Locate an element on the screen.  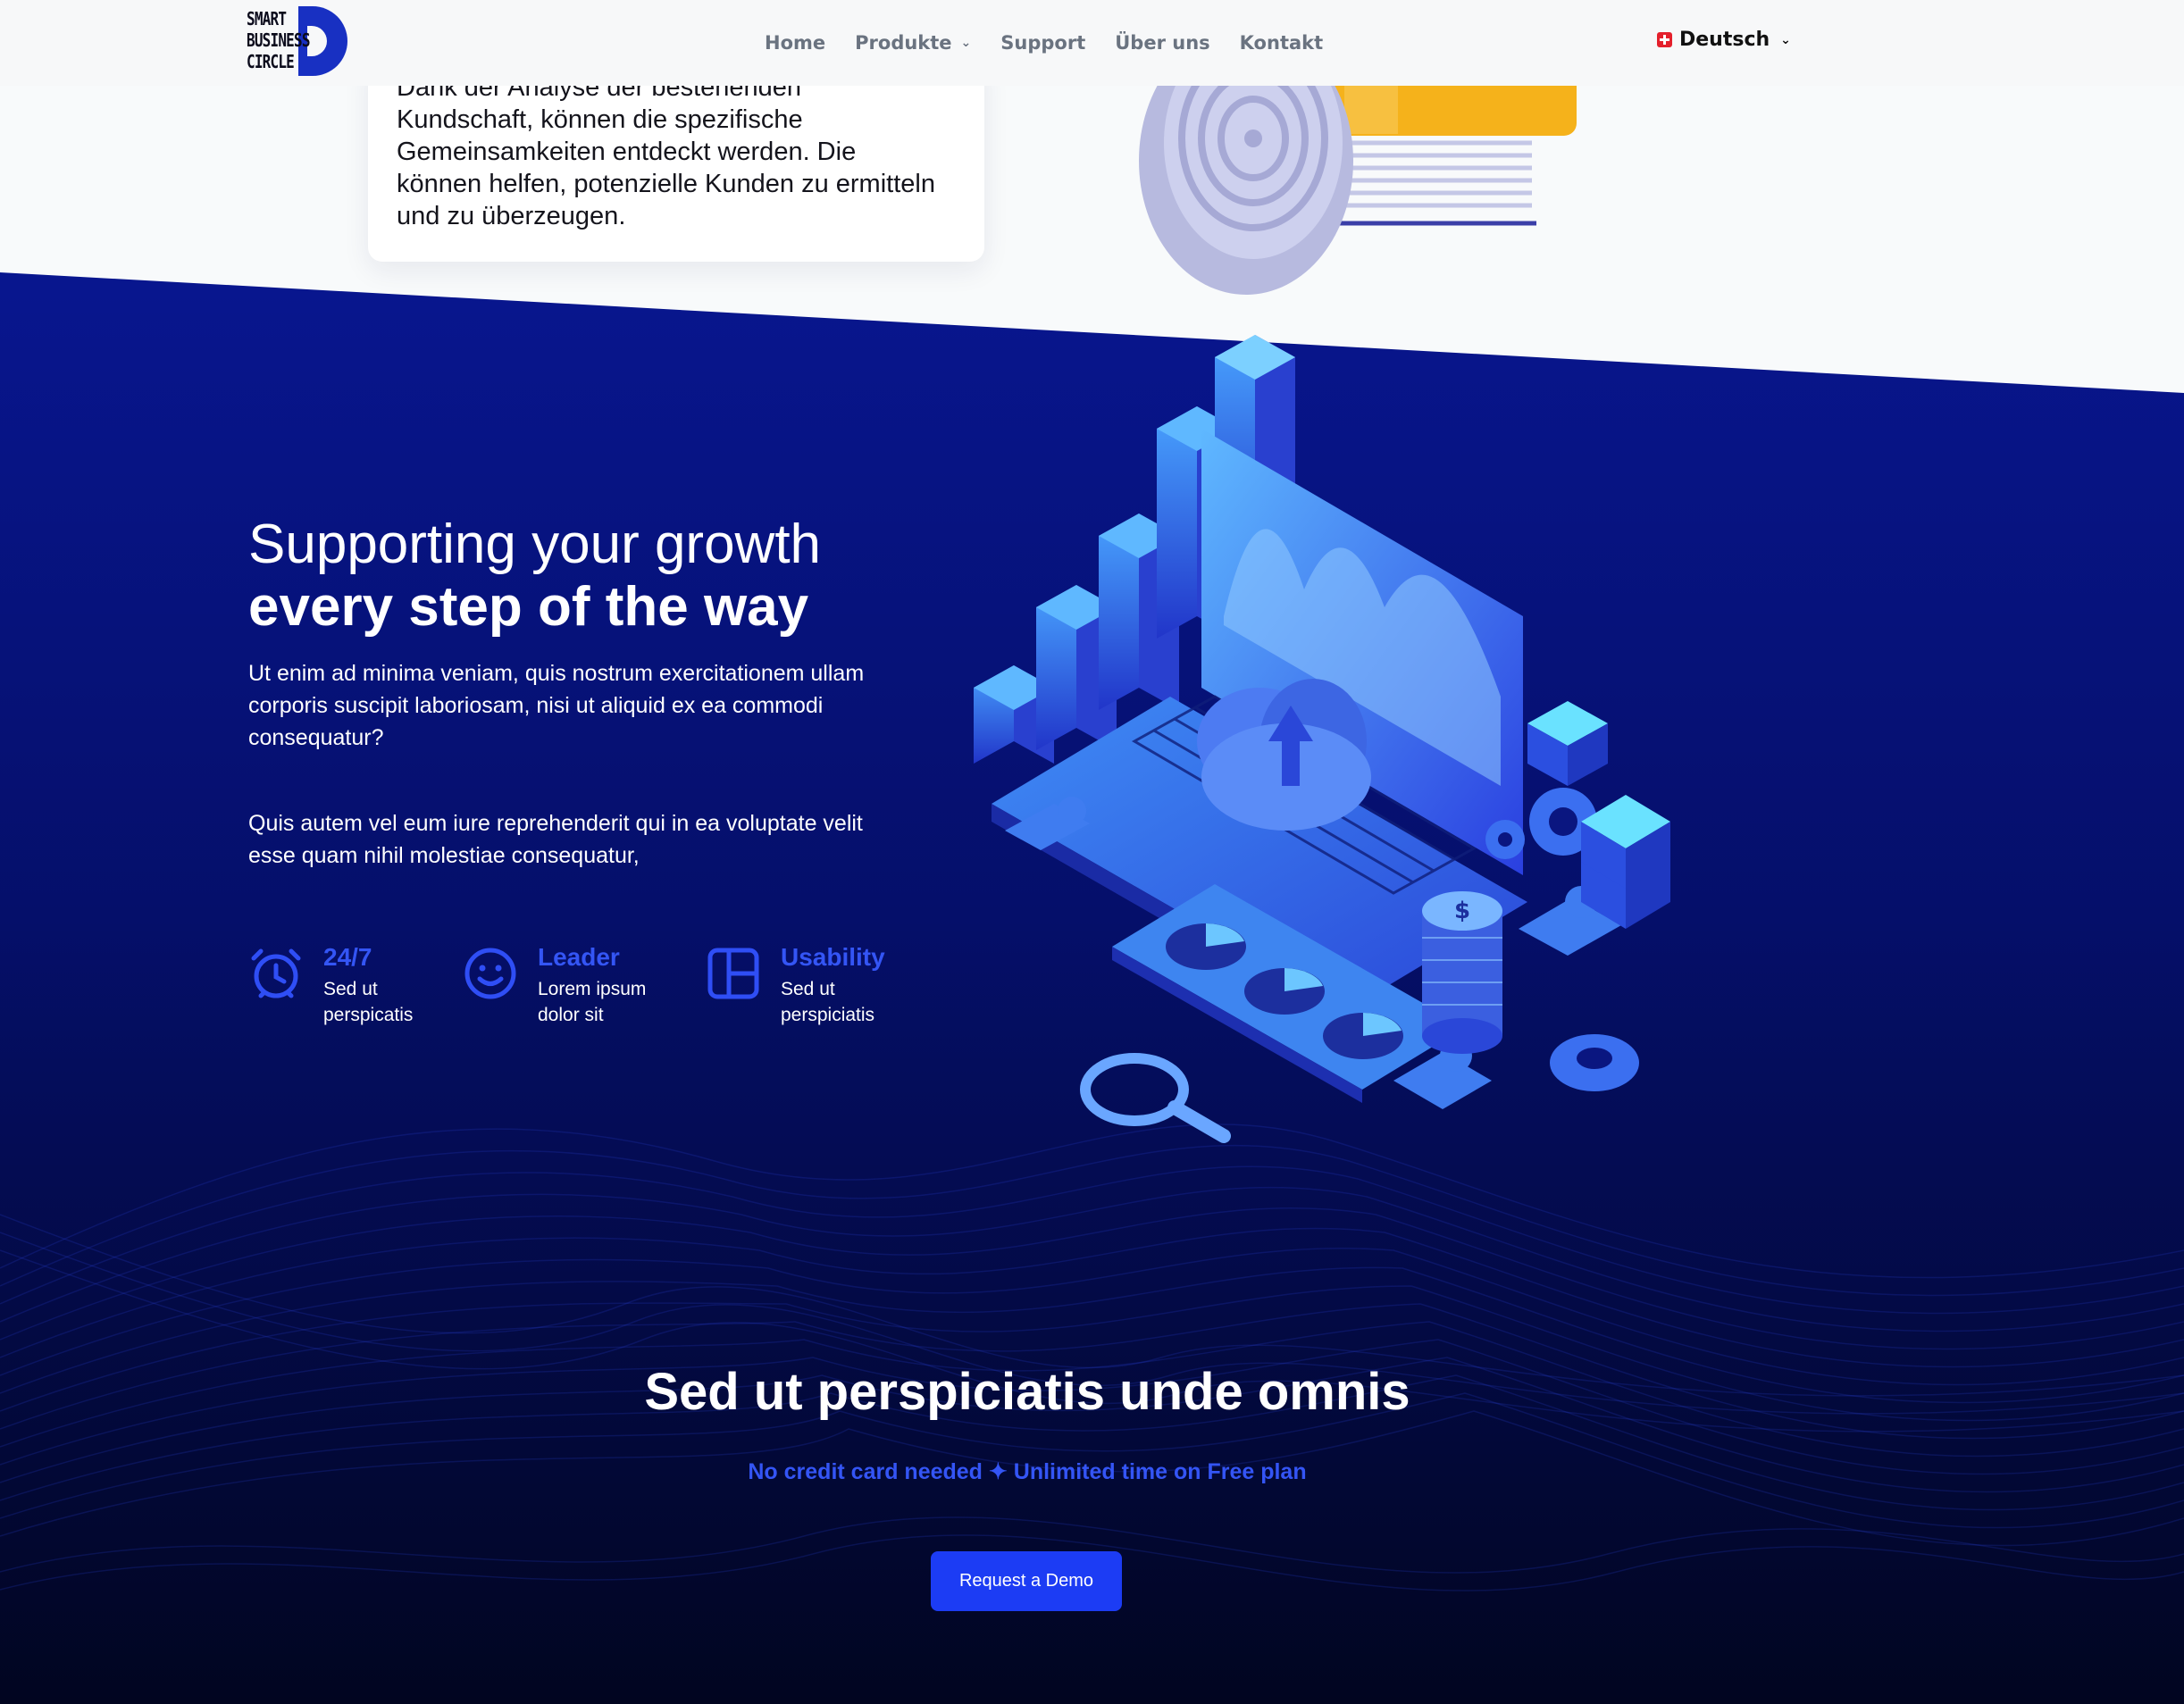
feature-desc-line1: Lorem ipsum is located at coordinates (592, 989).